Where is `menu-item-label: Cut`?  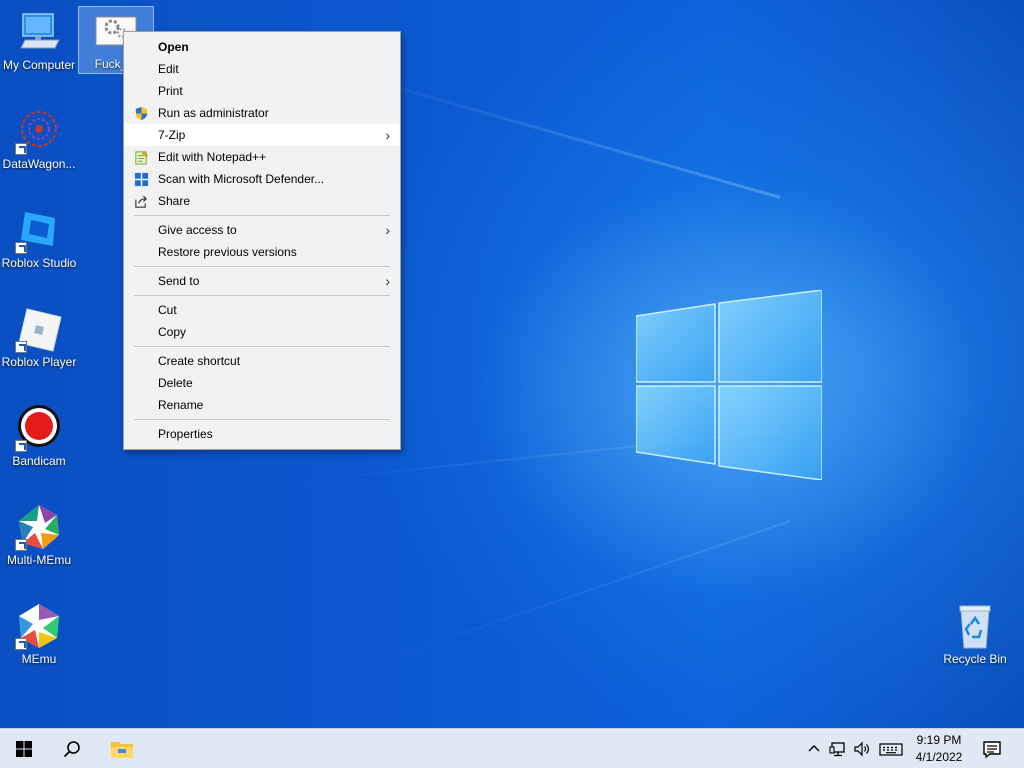 menu-item-label: Cut is located at coordinates (167, 310).